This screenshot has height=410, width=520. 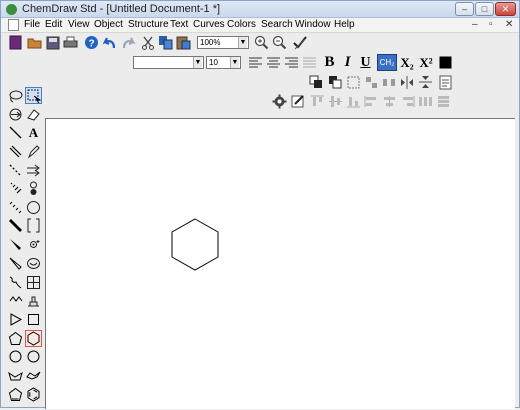 What do you see at coordinates (79, 24) in the screenshot?
I see `menu-view: View` at bounding box center [79, 24].